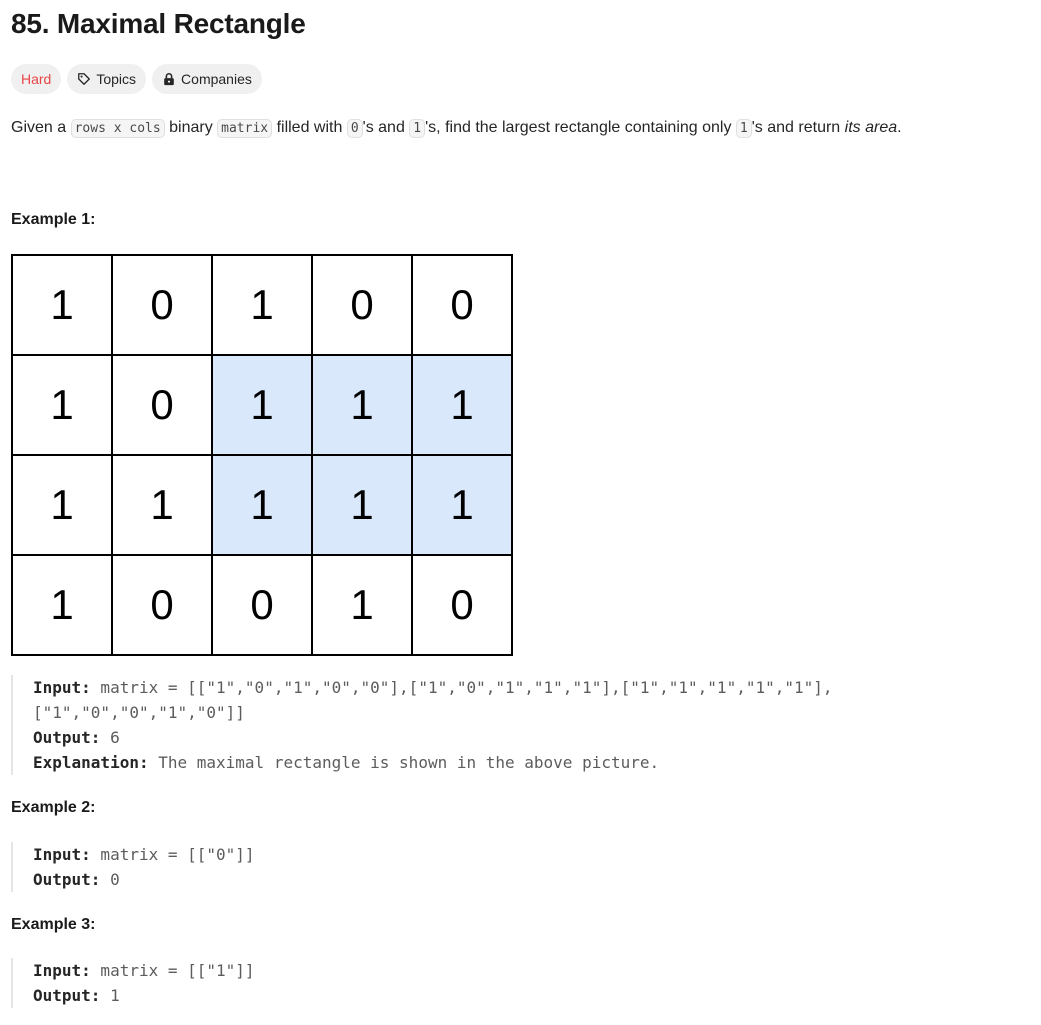  What do you see at coordinates (133, 867) in the screenshot?
I see `example-2-block: Input: matrix = [["0"]] Output: 0` at bounding box center [133, 867].